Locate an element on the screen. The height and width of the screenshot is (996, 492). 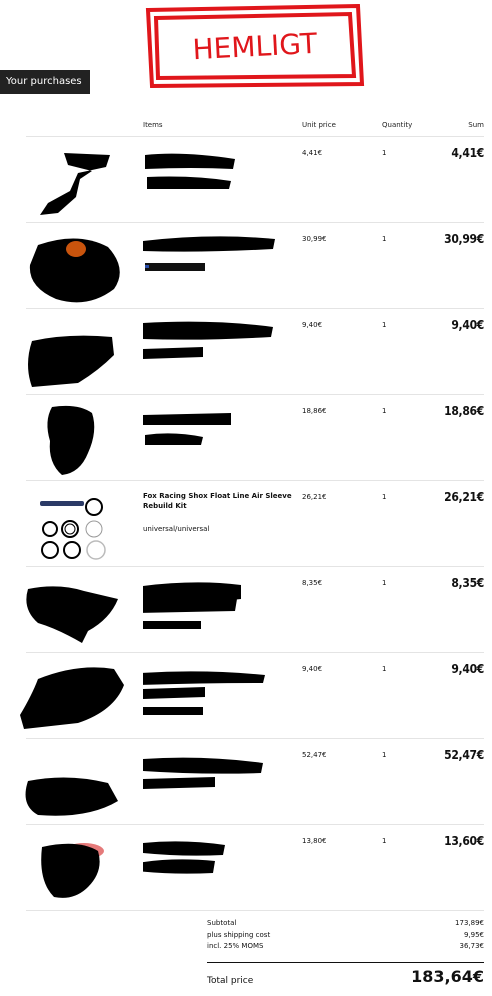
sum: 52,47€ is located at coordinates (464, 755).